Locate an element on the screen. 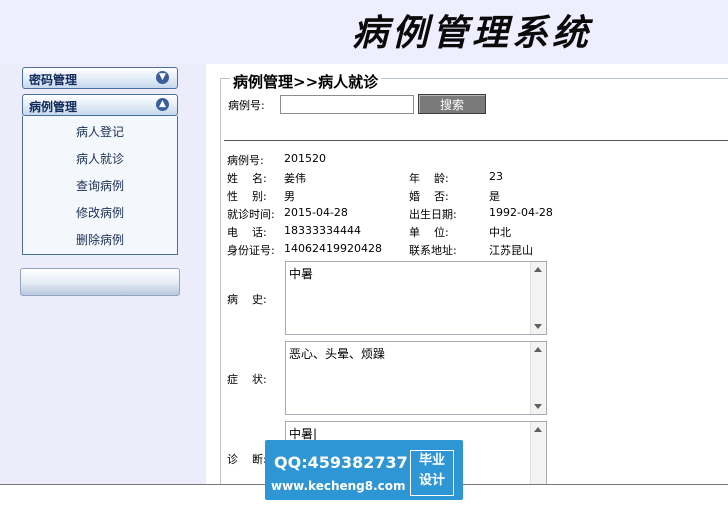 The image size is (728, 506). age-value: 23 is located at coordinates (496, 176).